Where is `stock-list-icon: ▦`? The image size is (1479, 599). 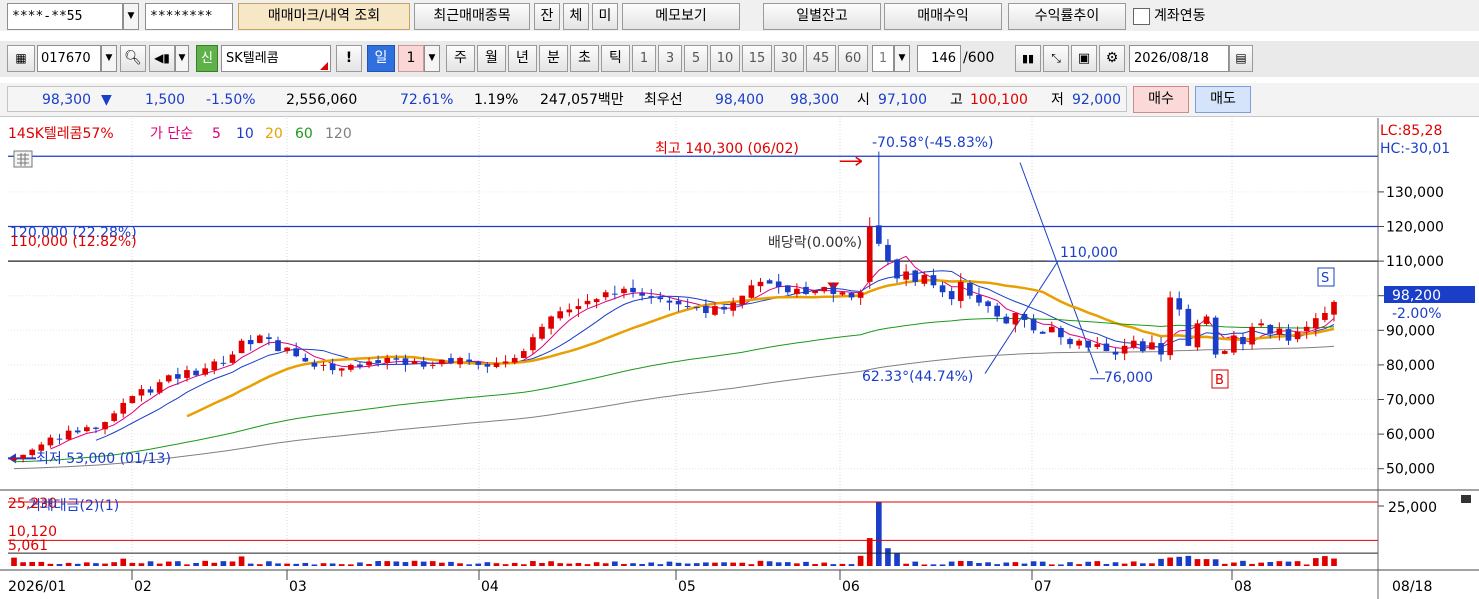 stock-list-icon: ▦ is located at coordinates (21, 58).